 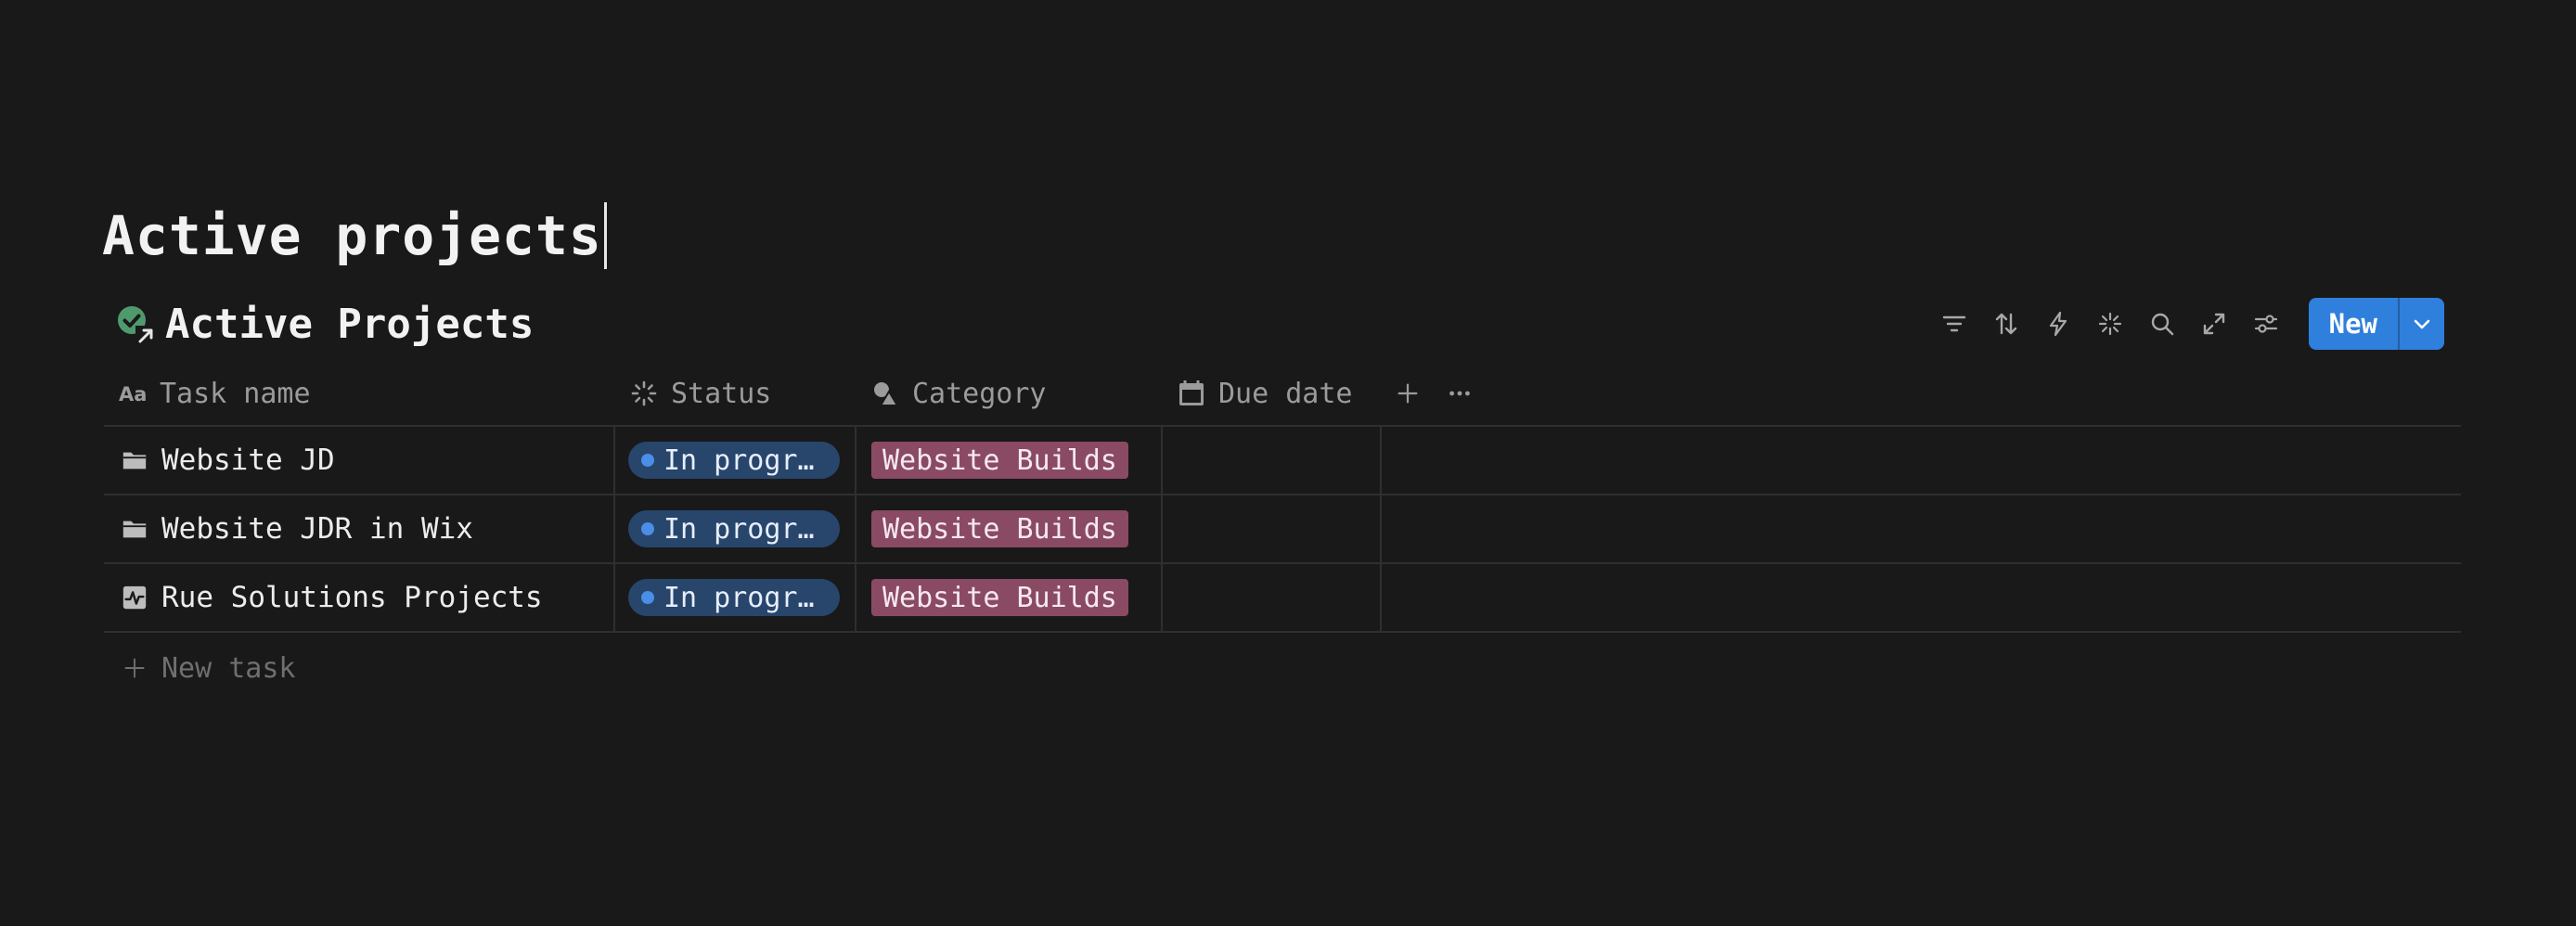 I want to click on column-header-status: Status, so click(x=736, y=394).